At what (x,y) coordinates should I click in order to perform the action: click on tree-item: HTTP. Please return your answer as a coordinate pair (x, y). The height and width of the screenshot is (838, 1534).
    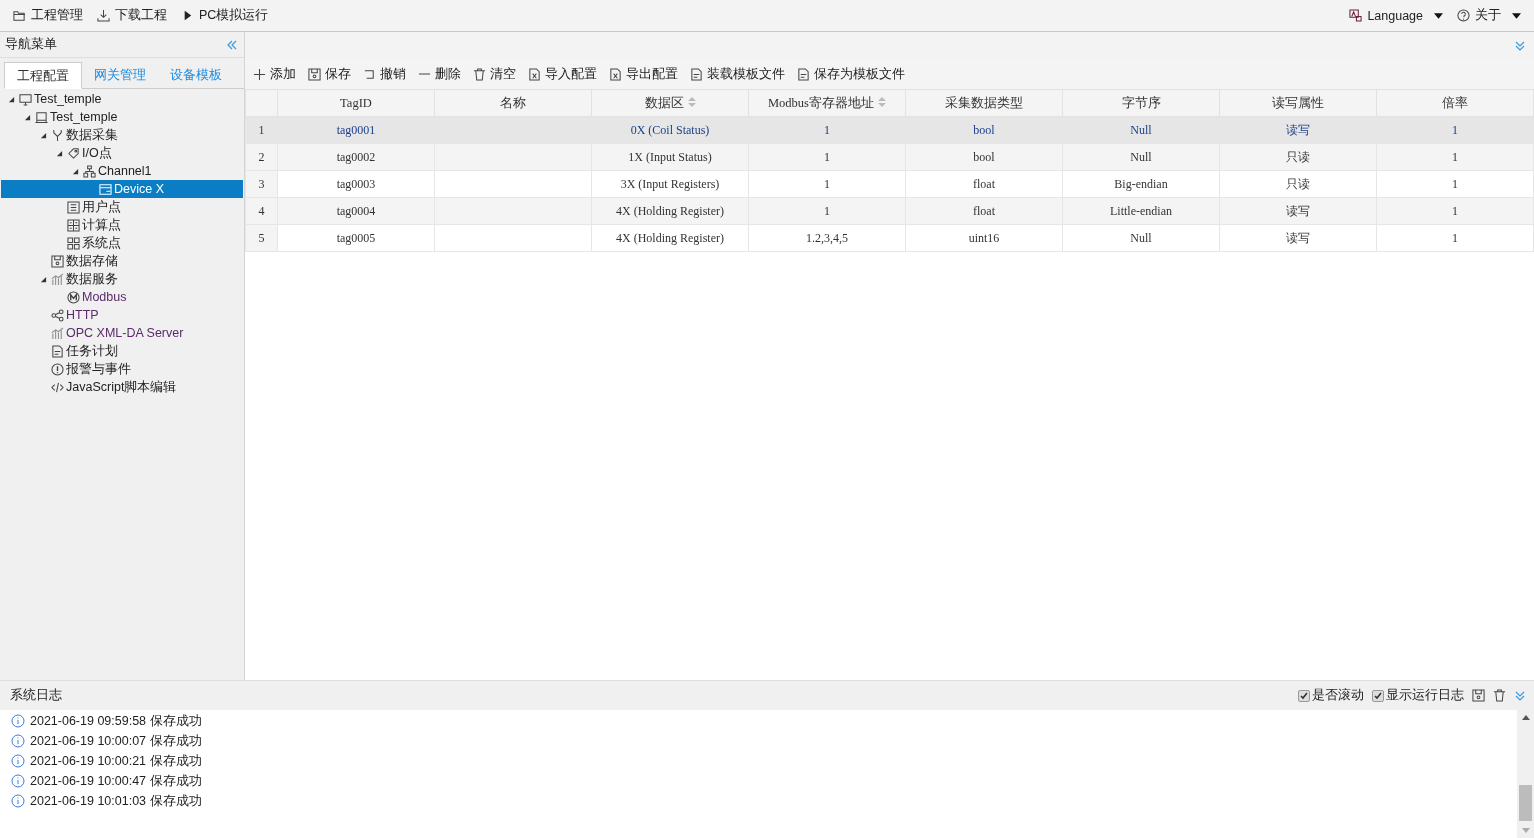
    Looking at the image, I should click on (122, 315).